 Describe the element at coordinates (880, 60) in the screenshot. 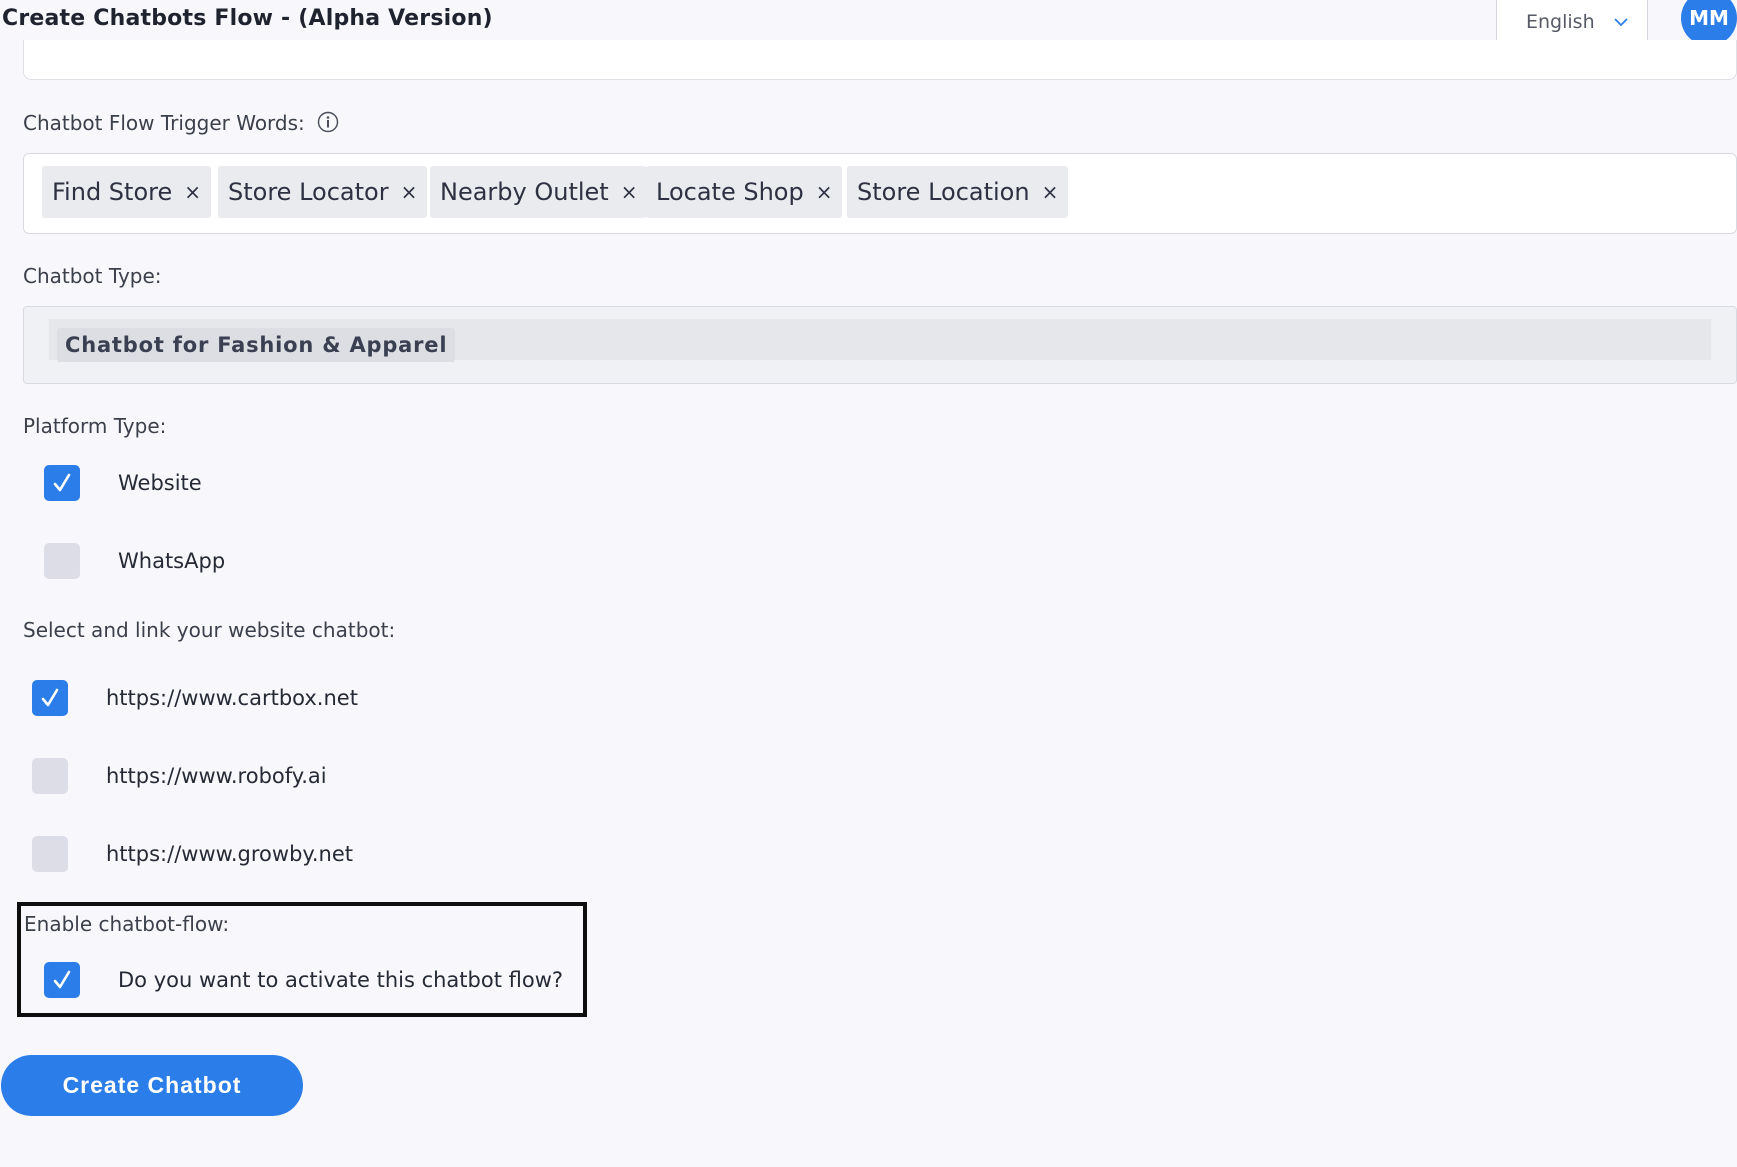

I see `previous-field` at that location.